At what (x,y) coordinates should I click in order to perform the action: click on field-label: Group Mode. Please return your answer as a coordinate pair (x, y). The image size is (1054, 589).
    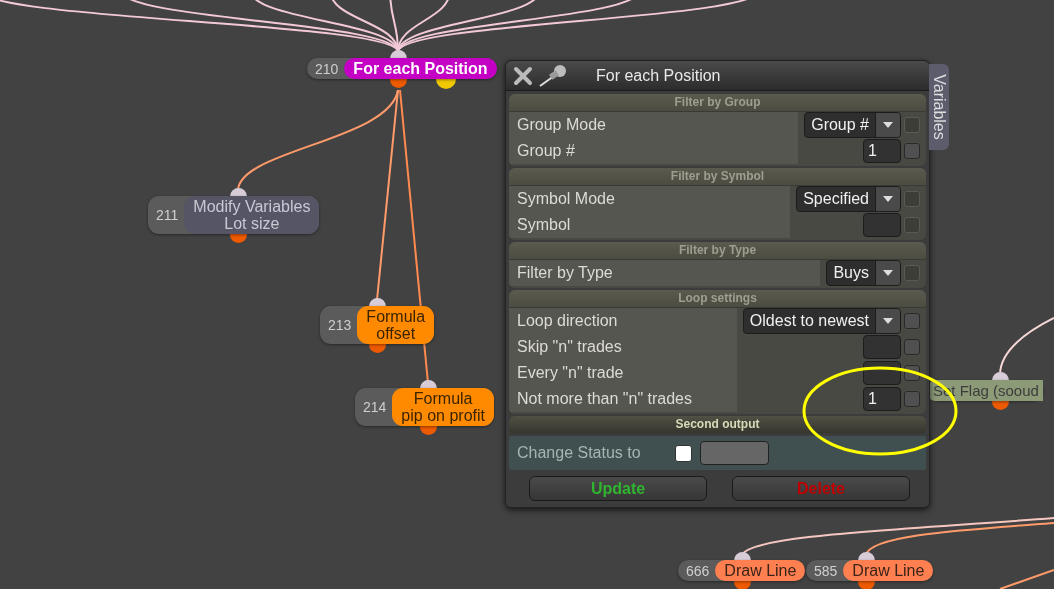
    Looking at the image, I should click on (654, 125).